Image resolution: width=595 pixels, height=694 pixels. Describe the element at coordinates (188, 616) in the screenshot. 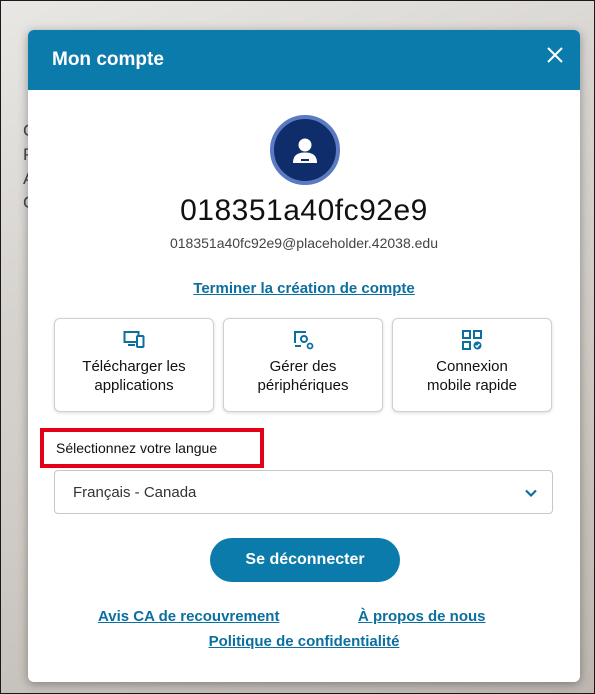

I see `collection-notice-link: Avis CA de recouvrement` at that location.